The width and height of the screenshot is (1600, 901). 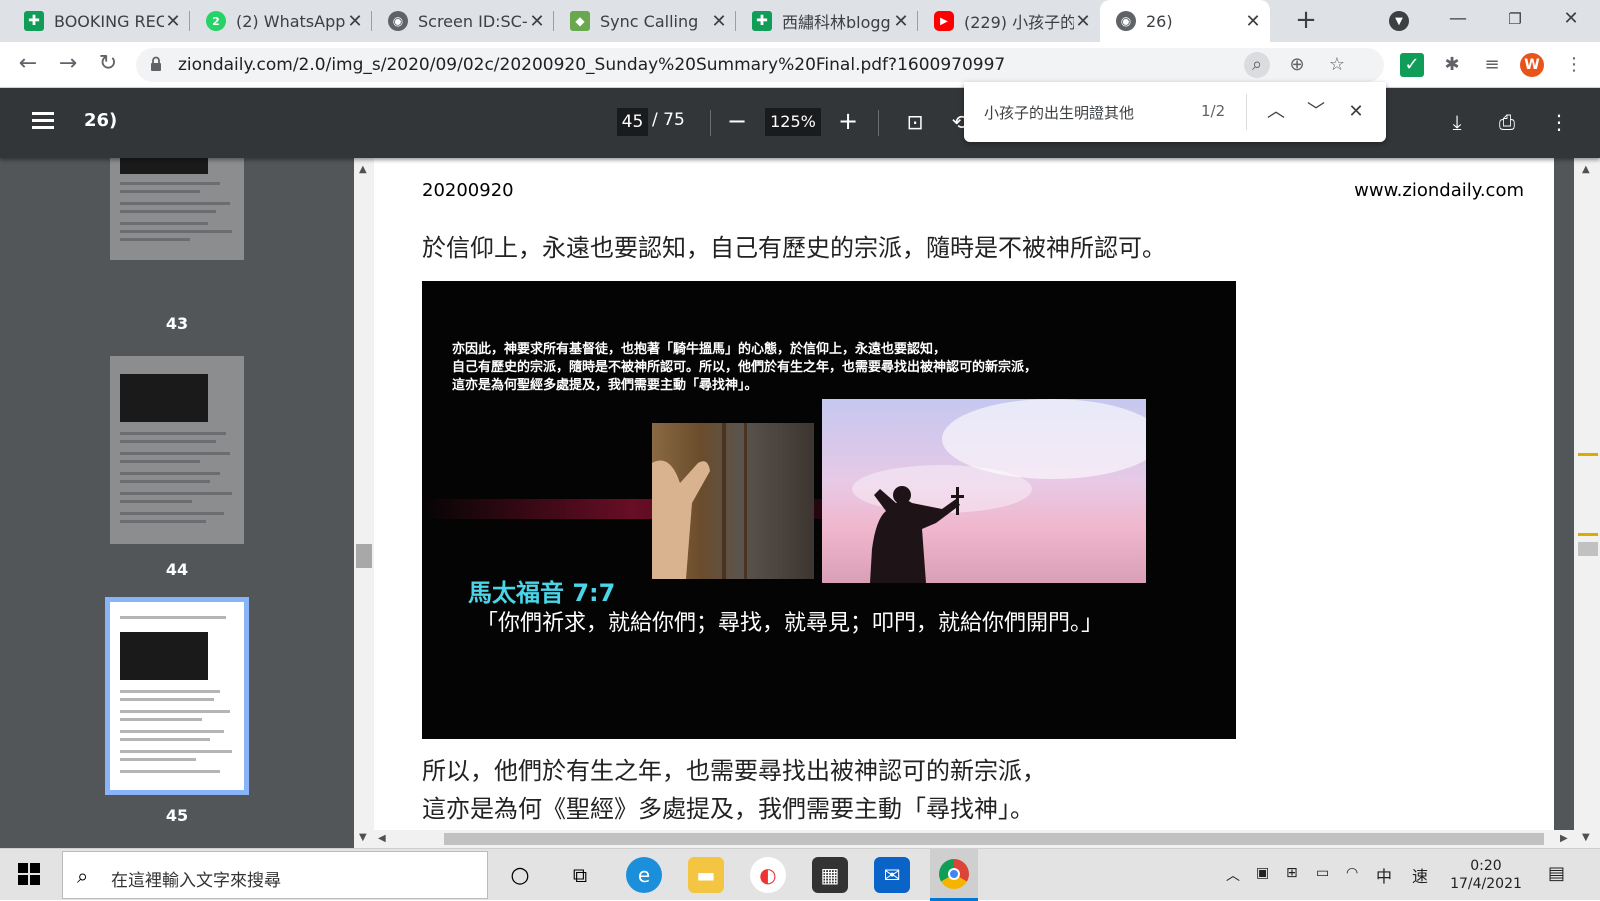 I want to click on find-page-icon: ⌕, so click(x=1257, y=65).